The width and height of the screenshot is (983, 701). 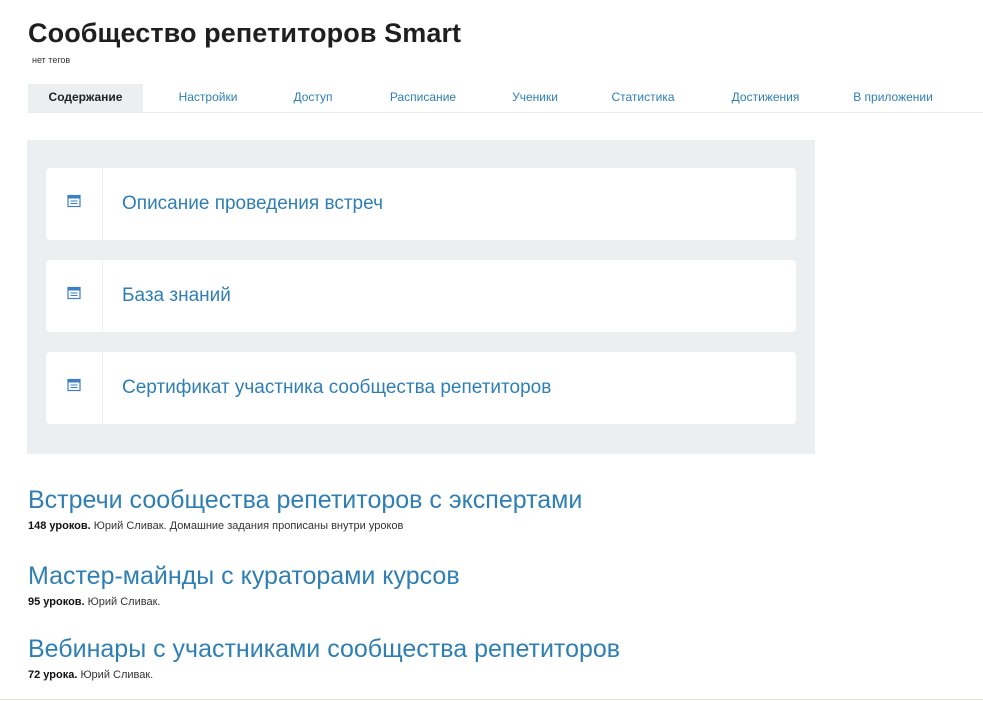 What do you see at coordinates (535, 98) in the screenshot?
I see `tab-students: Ученики` at bounding box center [535, 98].